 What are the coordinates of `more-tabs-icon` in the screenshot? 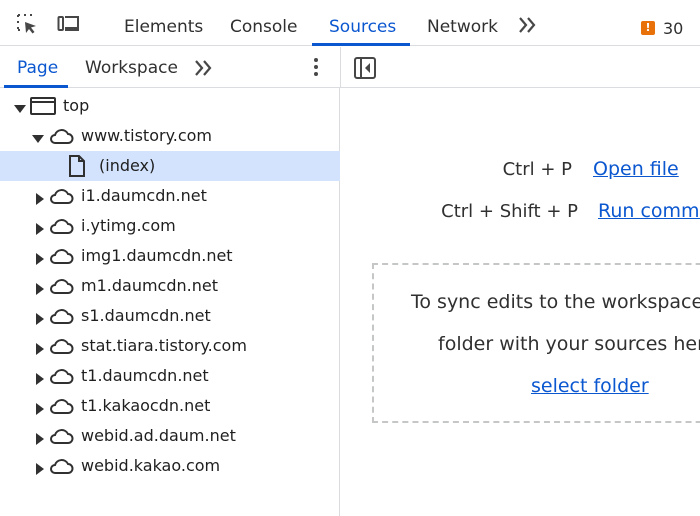 It's located at (528, 25).